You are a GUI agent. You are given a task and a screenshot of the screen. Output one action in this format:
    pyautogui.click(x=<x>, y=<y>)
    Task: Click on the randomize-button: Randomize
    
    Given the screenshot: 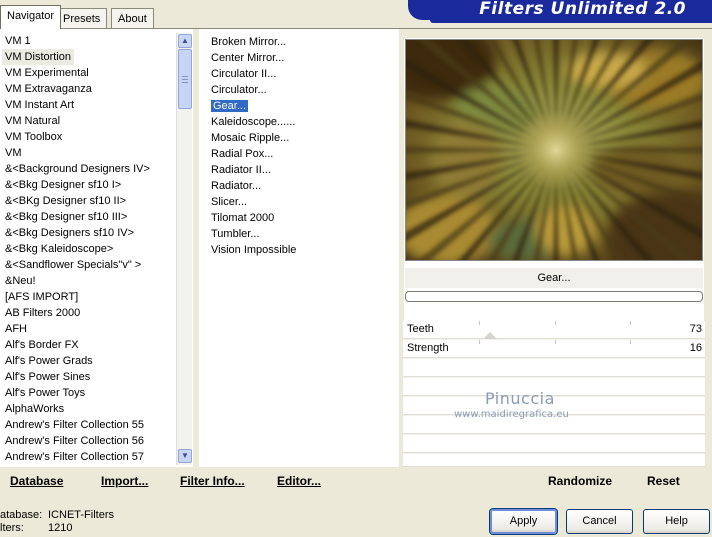 What is the action you would take?
    pyautogui.click(x=580, y=481)
    